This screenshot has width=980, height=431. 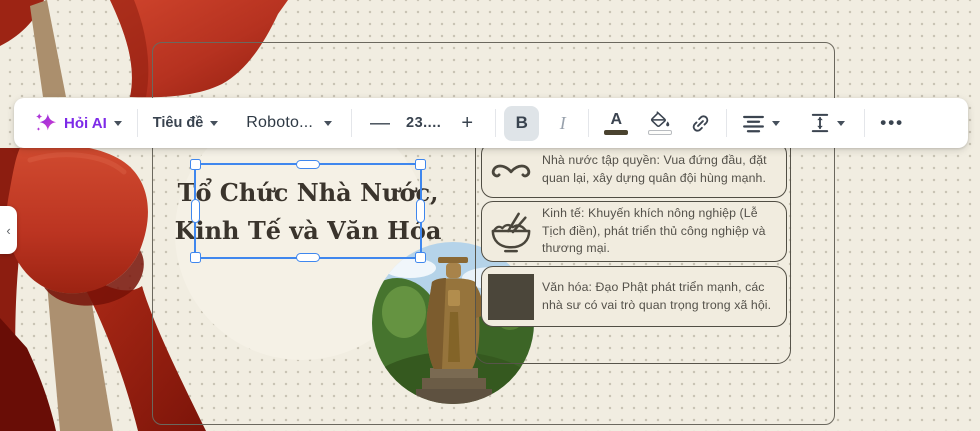 I want to click on plus-icon: +, so click(x=467, y=122).